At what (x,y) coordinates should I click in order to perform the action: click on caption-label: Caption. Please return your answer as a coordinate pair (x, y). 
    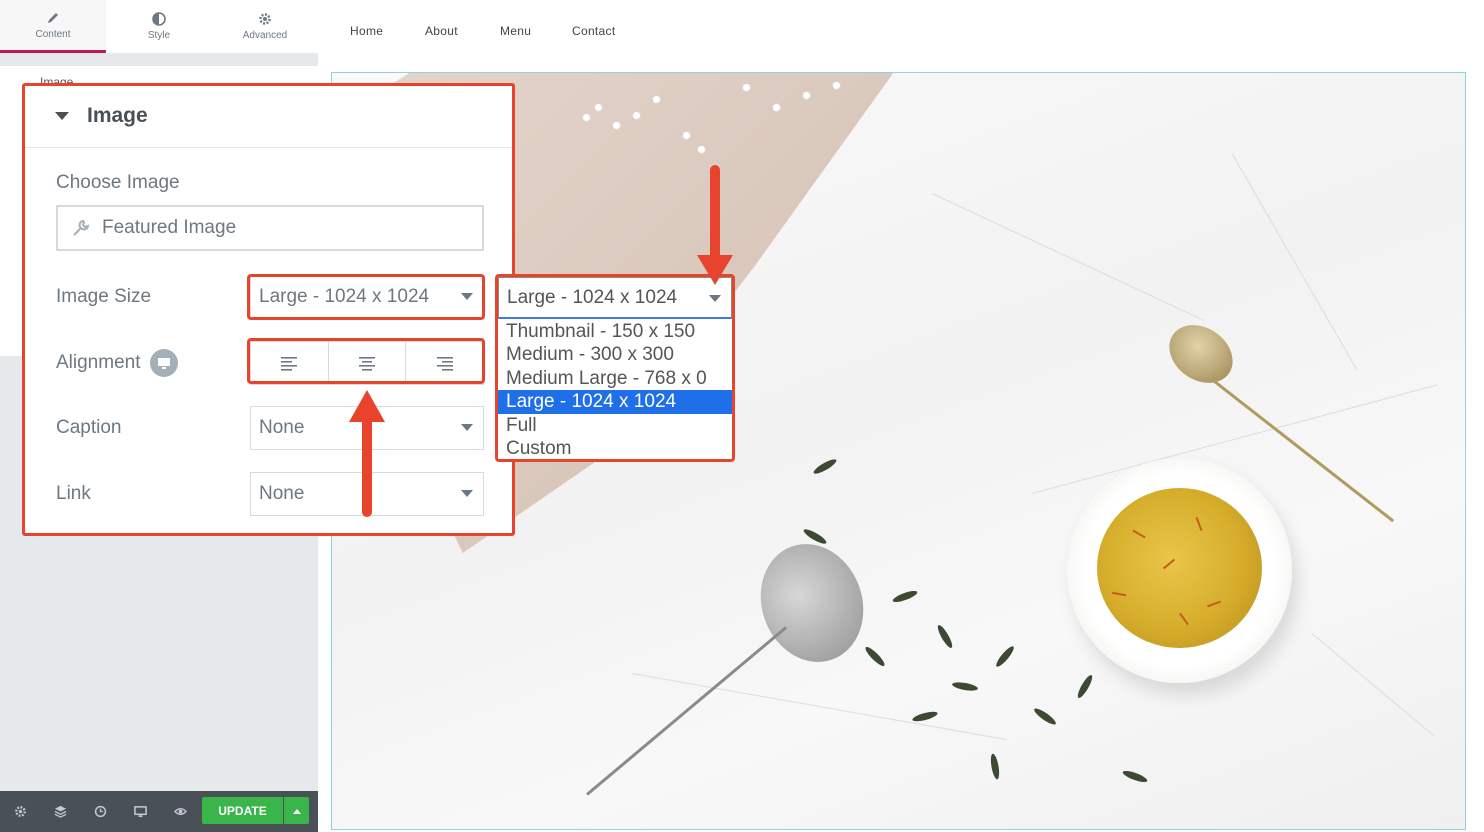
    Looking at the image, I should click on (89, 427).